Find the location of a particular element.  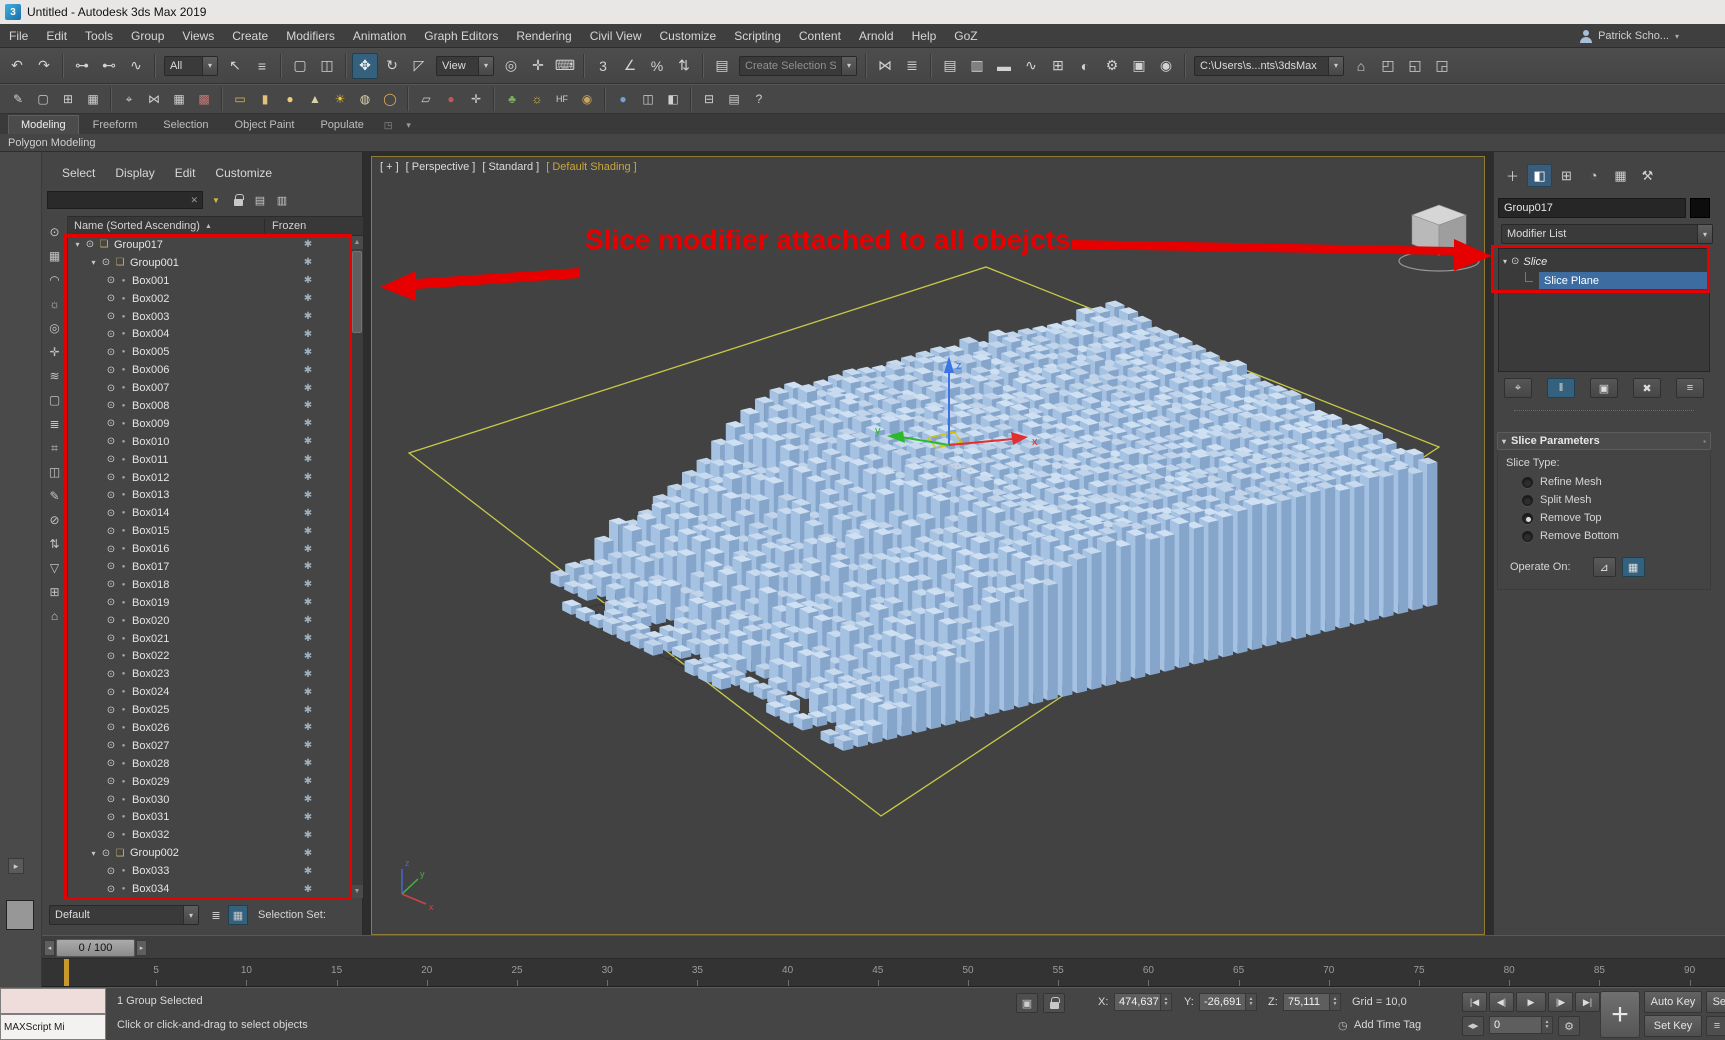

lock-cell-editing-icon: ⊘ is located at coordinates (55, 520).